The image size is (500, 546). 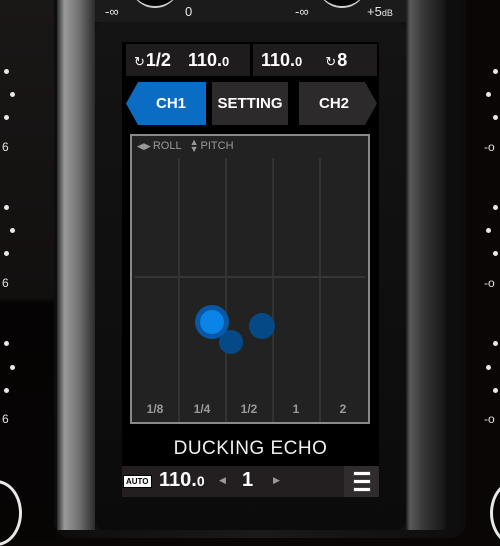 I want to click on left-right-arrows-icon: ◀▶, so click(x=144, y=145).